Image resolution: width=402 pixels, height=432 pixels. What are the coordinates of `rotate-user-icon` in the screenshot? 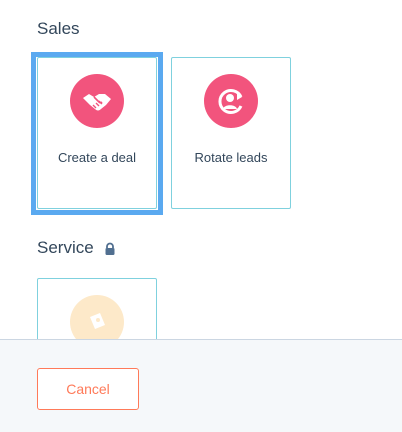 It's located at (231, 101).